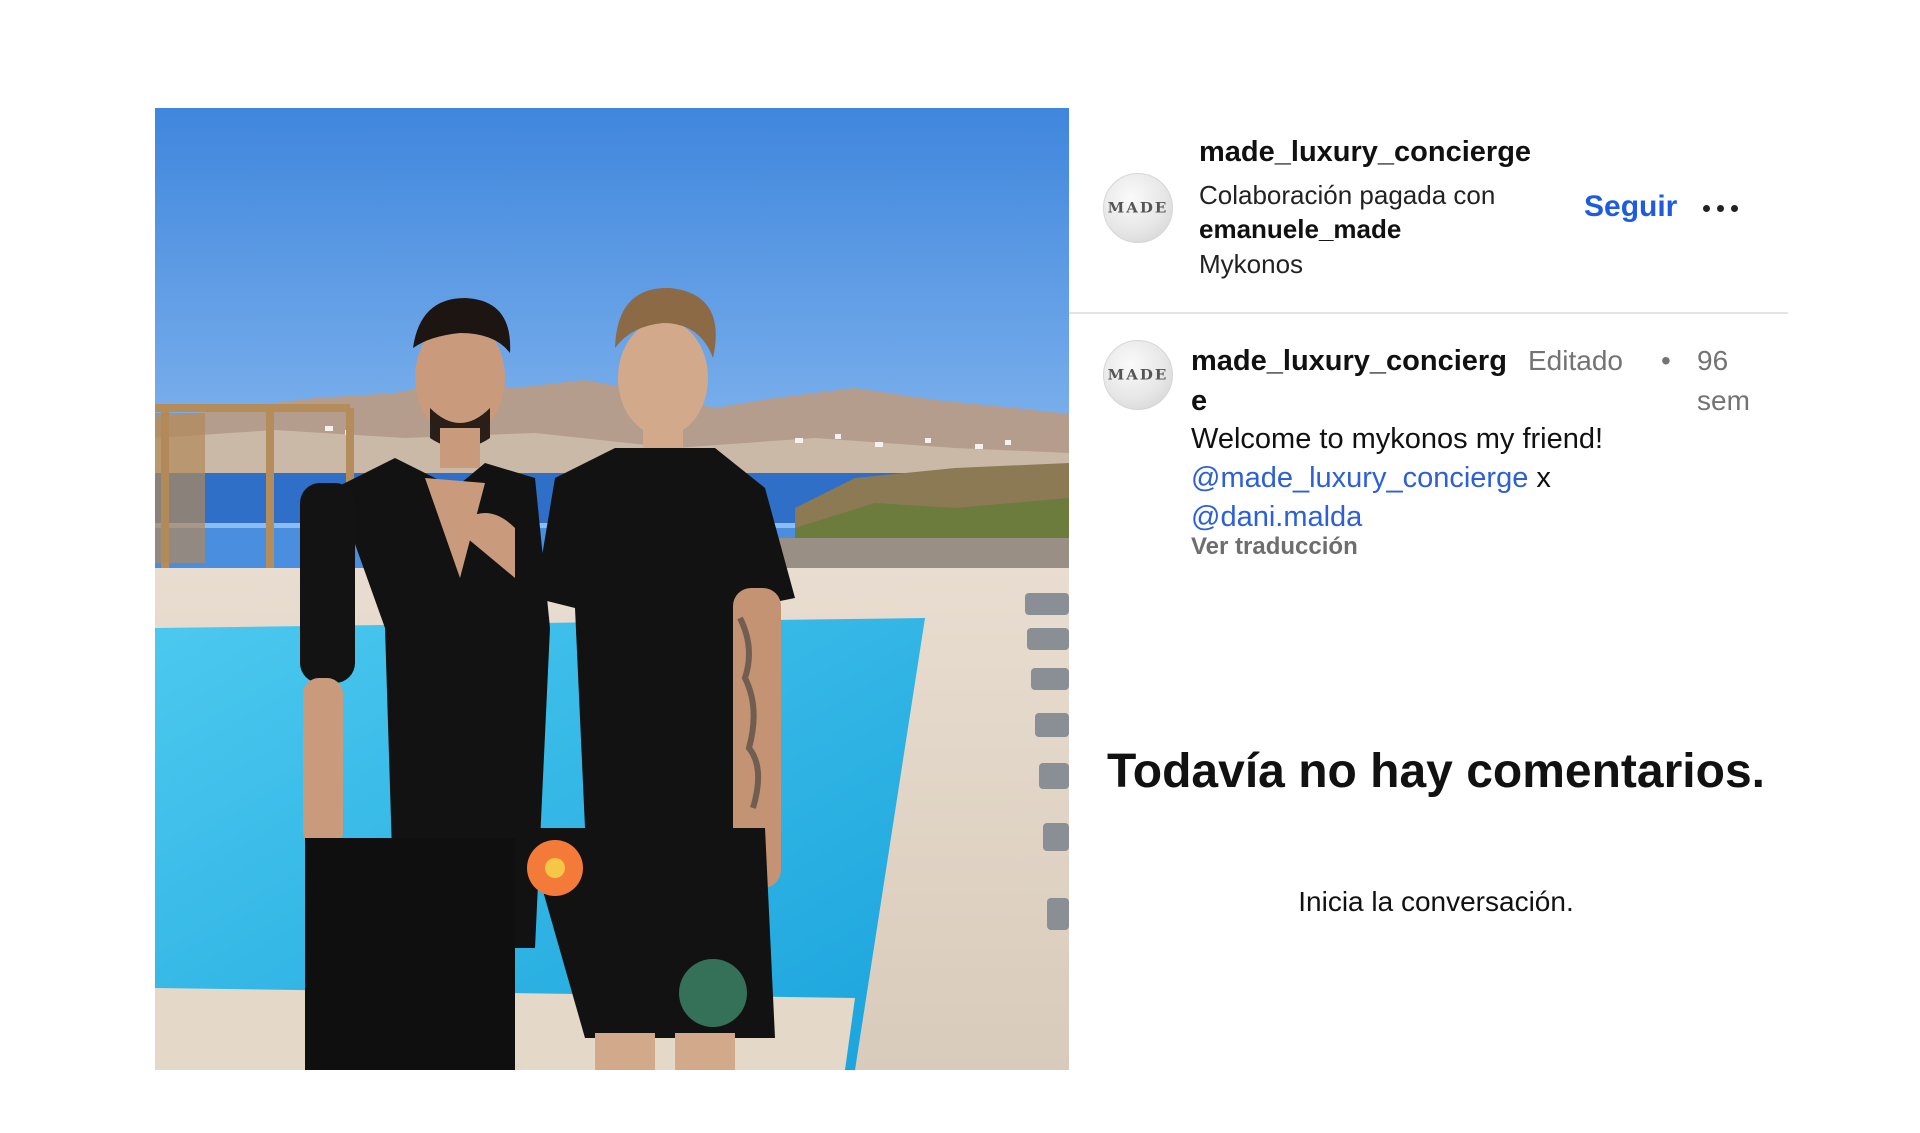  I want to click on no-comments-title: Todavía no hay comentarios., so click(1436, 771).